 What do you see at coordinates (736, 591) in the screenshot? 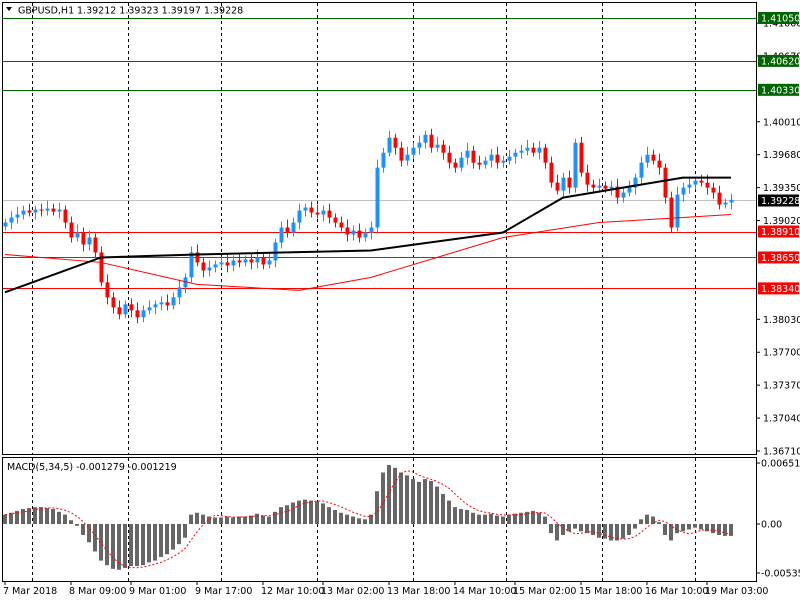
I see `x-tick-label: 19 Mar 03:00` at bounding box center [736, 591].